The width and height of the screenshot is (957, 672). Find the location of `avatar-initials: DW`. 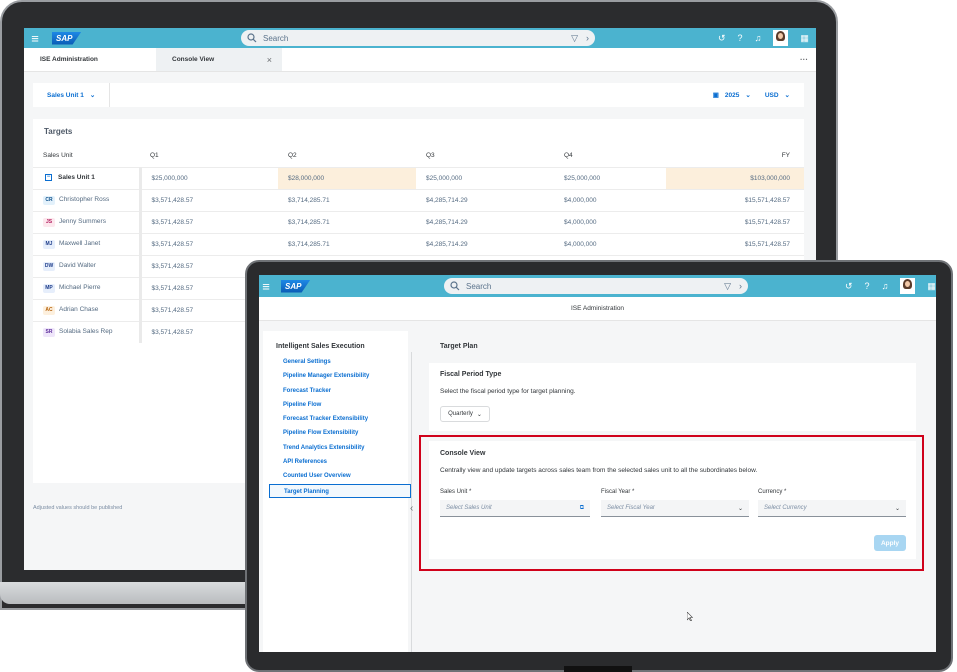

avatar-initials: DW is located at coordinates (49, 266).